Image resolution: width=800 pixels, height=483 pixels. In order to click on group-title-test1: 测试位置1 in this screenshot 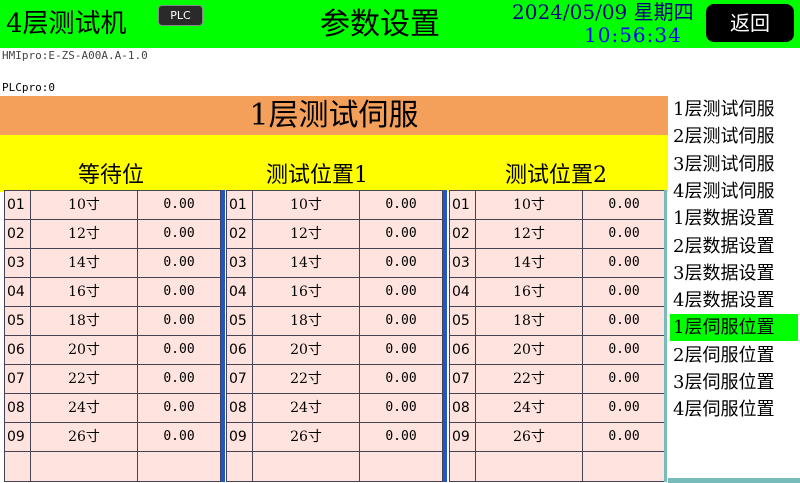, I will do `click(317, 175)`.